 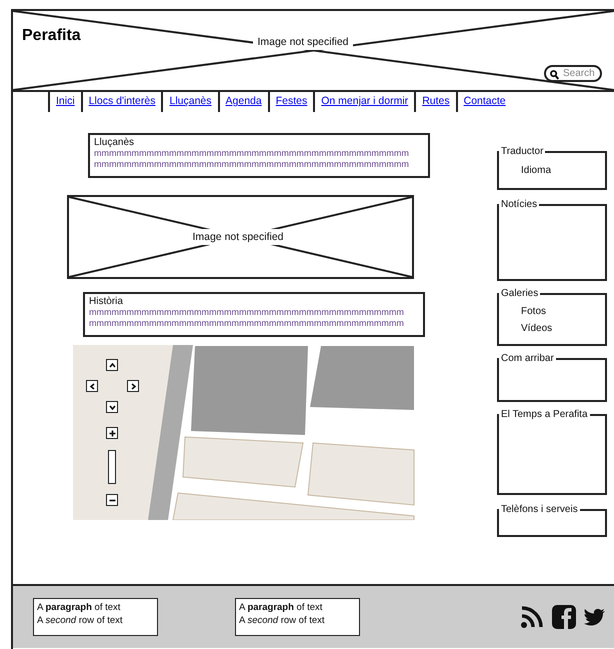 What do you see at coordinates (554, 75) in the screenshot?
I see `search-icon` at bounding box center [554, 75].